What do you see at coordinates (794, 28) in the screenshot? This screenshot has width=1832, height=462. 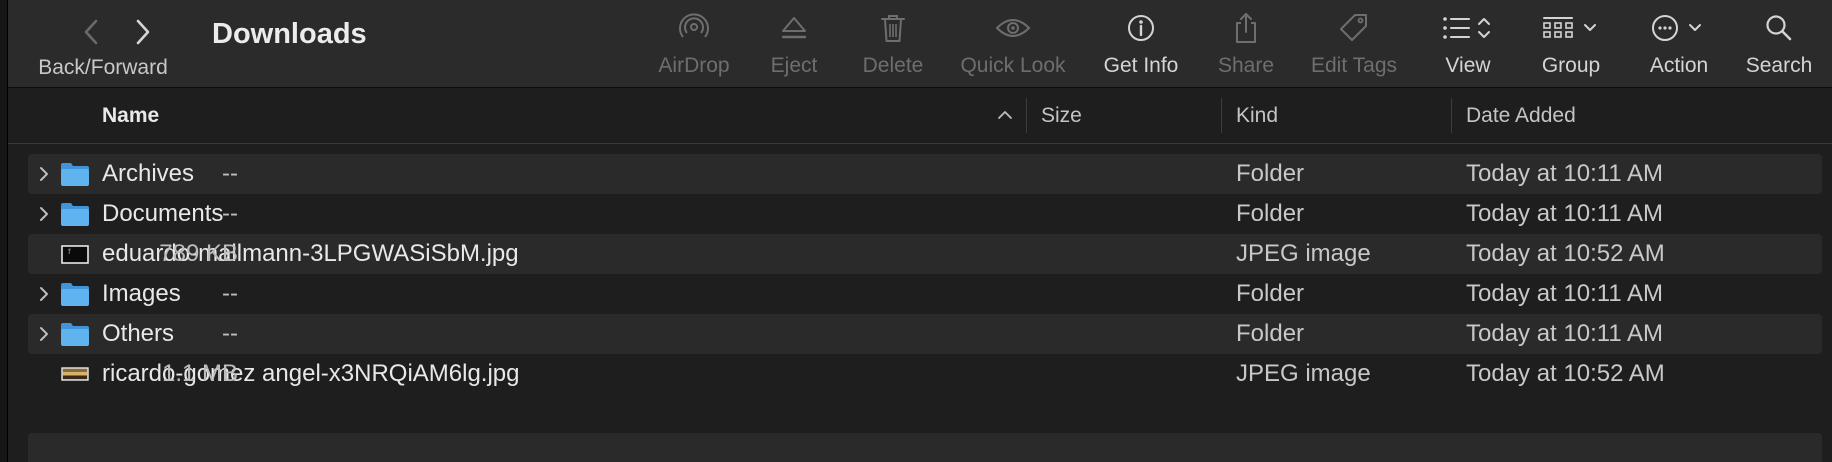 I see `eject-icon` at bounding box center [794, 28].